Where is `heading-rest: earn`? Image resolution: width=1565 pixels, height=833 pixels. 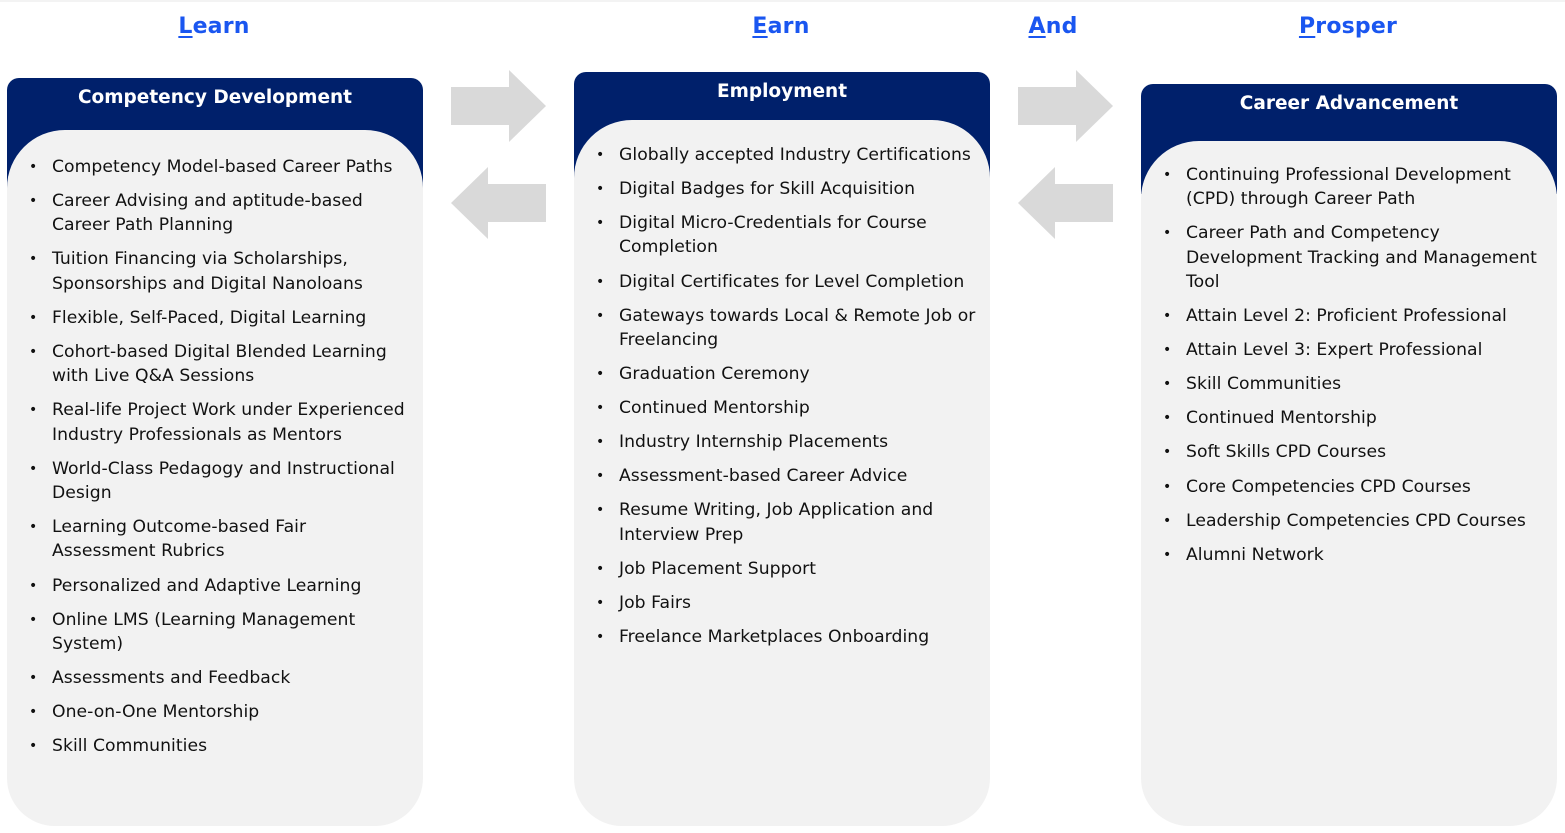
heading-rest: earn is located at coordinates (221, 26).